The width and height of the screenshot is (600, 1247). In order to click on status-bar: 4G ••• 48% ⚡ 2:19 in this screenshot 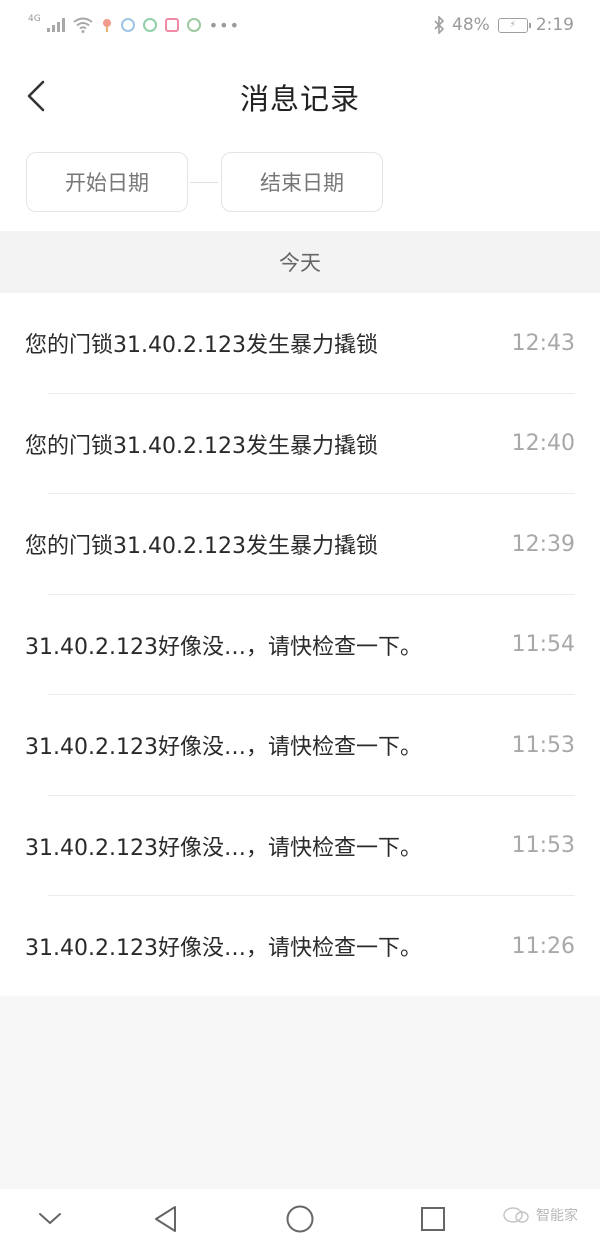, I will do `click(300, 25)`.